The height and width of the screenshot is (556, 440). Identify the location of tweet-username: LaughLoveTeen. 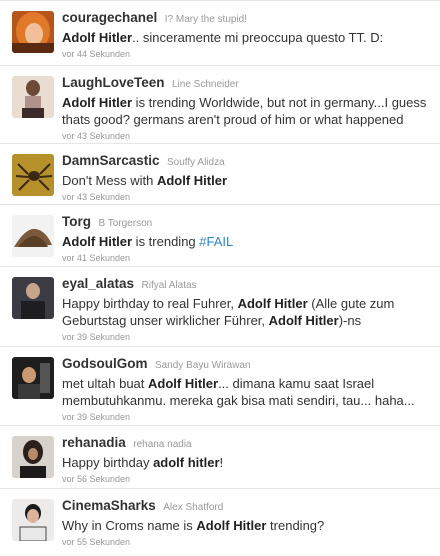
(113, 82).